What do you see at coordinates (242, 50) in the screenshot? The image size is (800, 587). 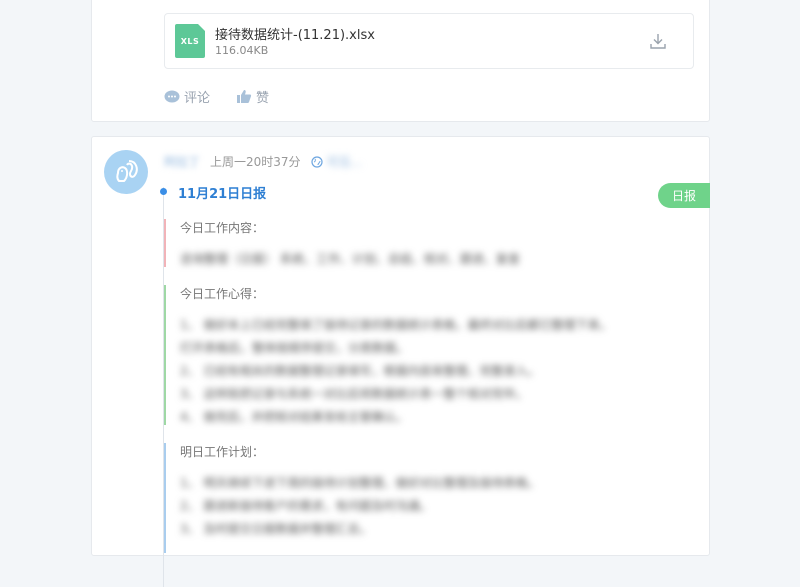 I see `attachment-file-size: 116.04KB` at bounding box center [242, 50].